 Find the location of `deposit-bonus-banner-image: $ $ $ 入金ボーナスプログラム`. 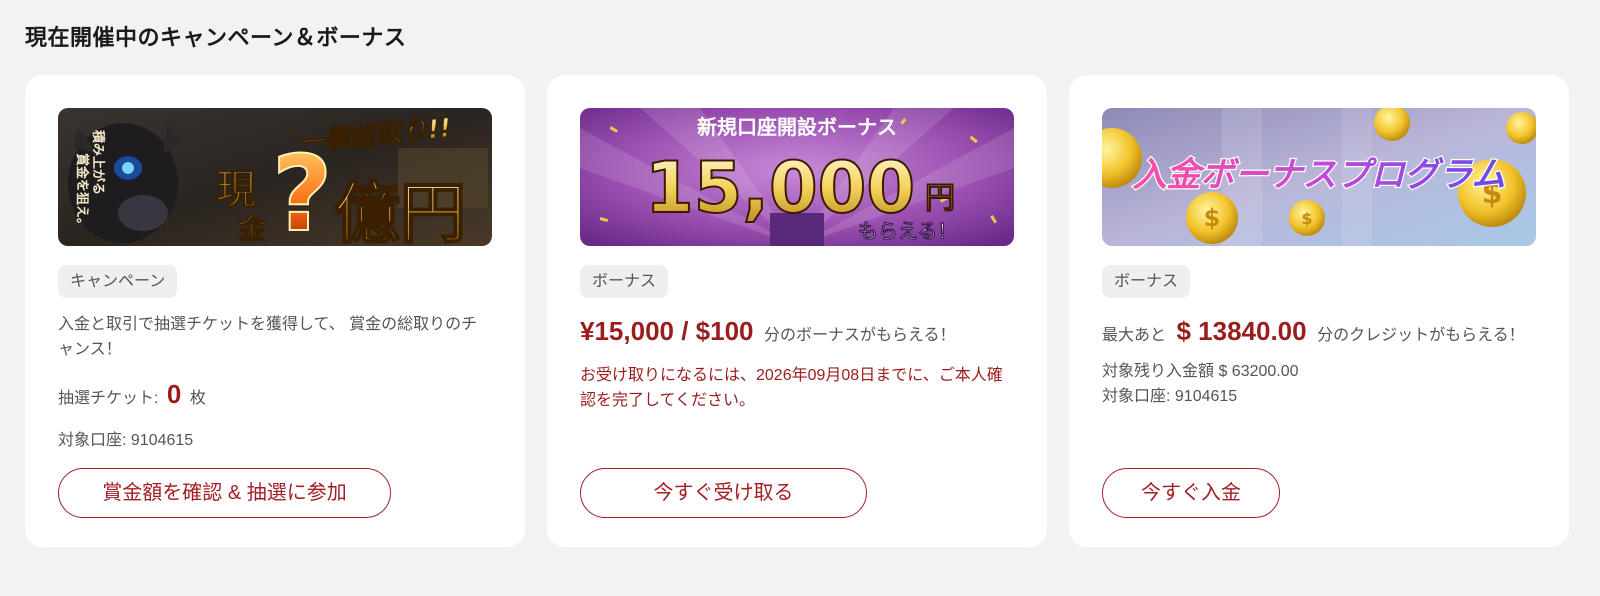

deposit-bonus-banner-image: $ $ $ 入金ボーナスプログラム is located at coordinates (1319, 177).